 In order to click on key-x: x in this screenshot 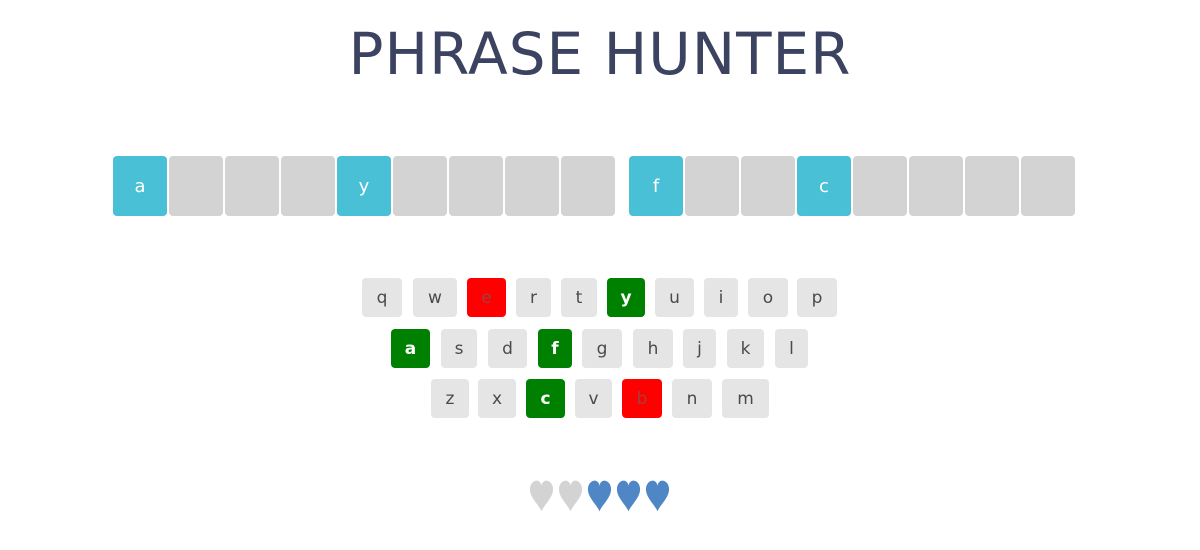, I will do `click(497, 398)`.